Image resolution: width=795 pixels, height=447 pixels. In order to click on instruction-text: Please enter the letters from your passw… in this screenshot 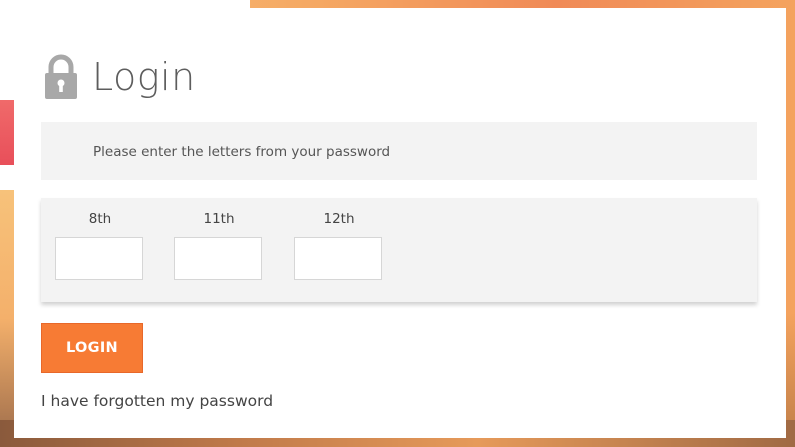, I will do `click(242, 152)`.